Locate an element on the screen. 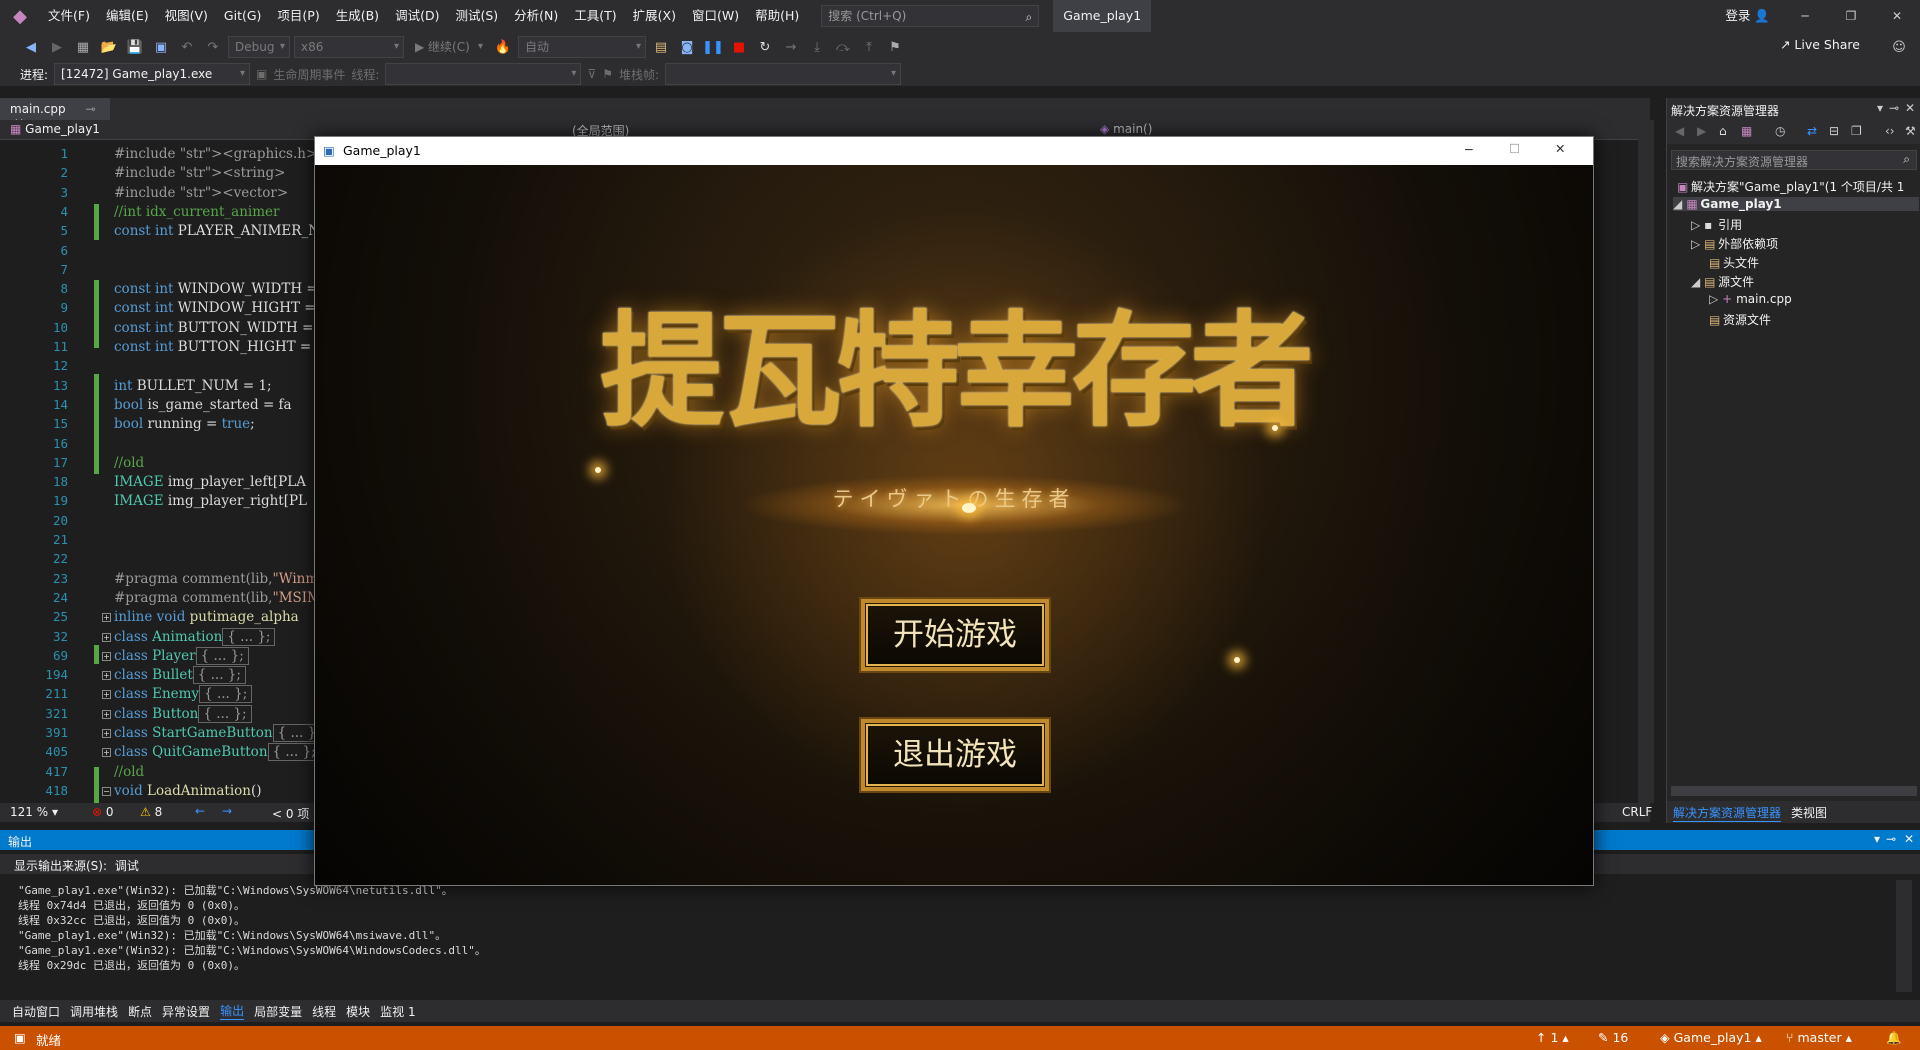 The width and height of the screenshot is (1920, 1050). undo-icon: ↶ is located at coordinates (187, 47).